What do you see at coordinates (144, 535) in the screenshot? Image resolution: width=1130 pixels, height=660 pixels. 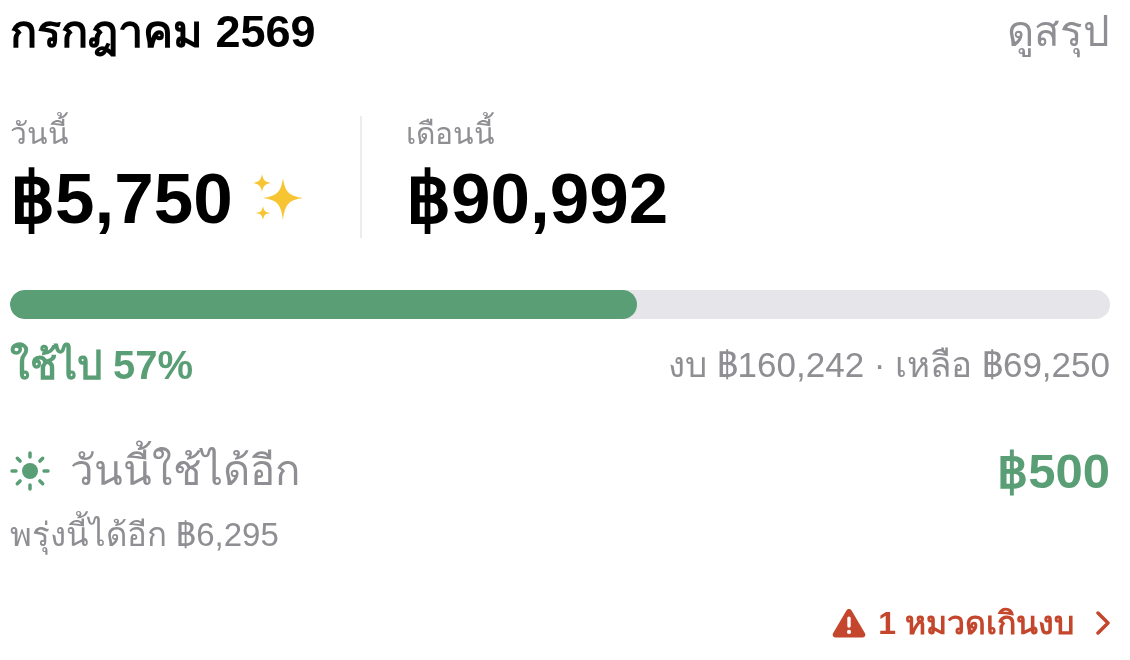 I see `tomorrow-allowance: พรุ่งนี้ได้อีก ฿6,295` at bounding box center [144, 535].